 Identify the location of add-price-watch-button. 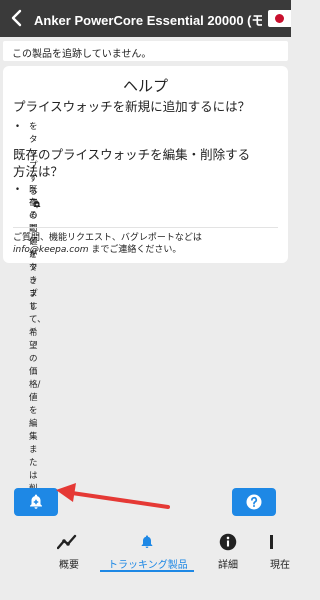
(36, 502).